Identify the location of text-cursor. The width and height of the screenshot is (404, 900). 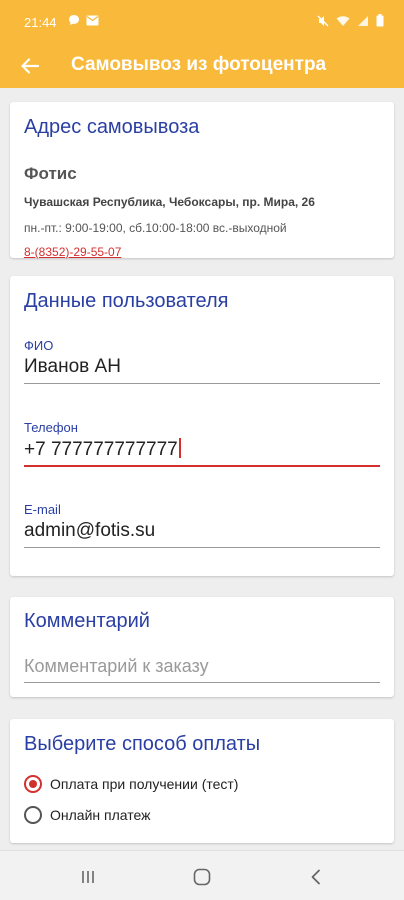
(179, 448).